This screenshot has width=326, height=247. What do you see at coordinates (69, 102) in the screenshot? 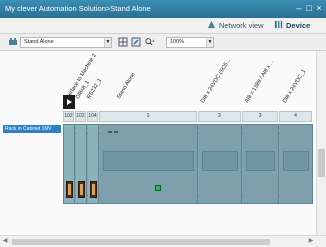
I see `rack-expand-button` at bounding box center [69, 102].